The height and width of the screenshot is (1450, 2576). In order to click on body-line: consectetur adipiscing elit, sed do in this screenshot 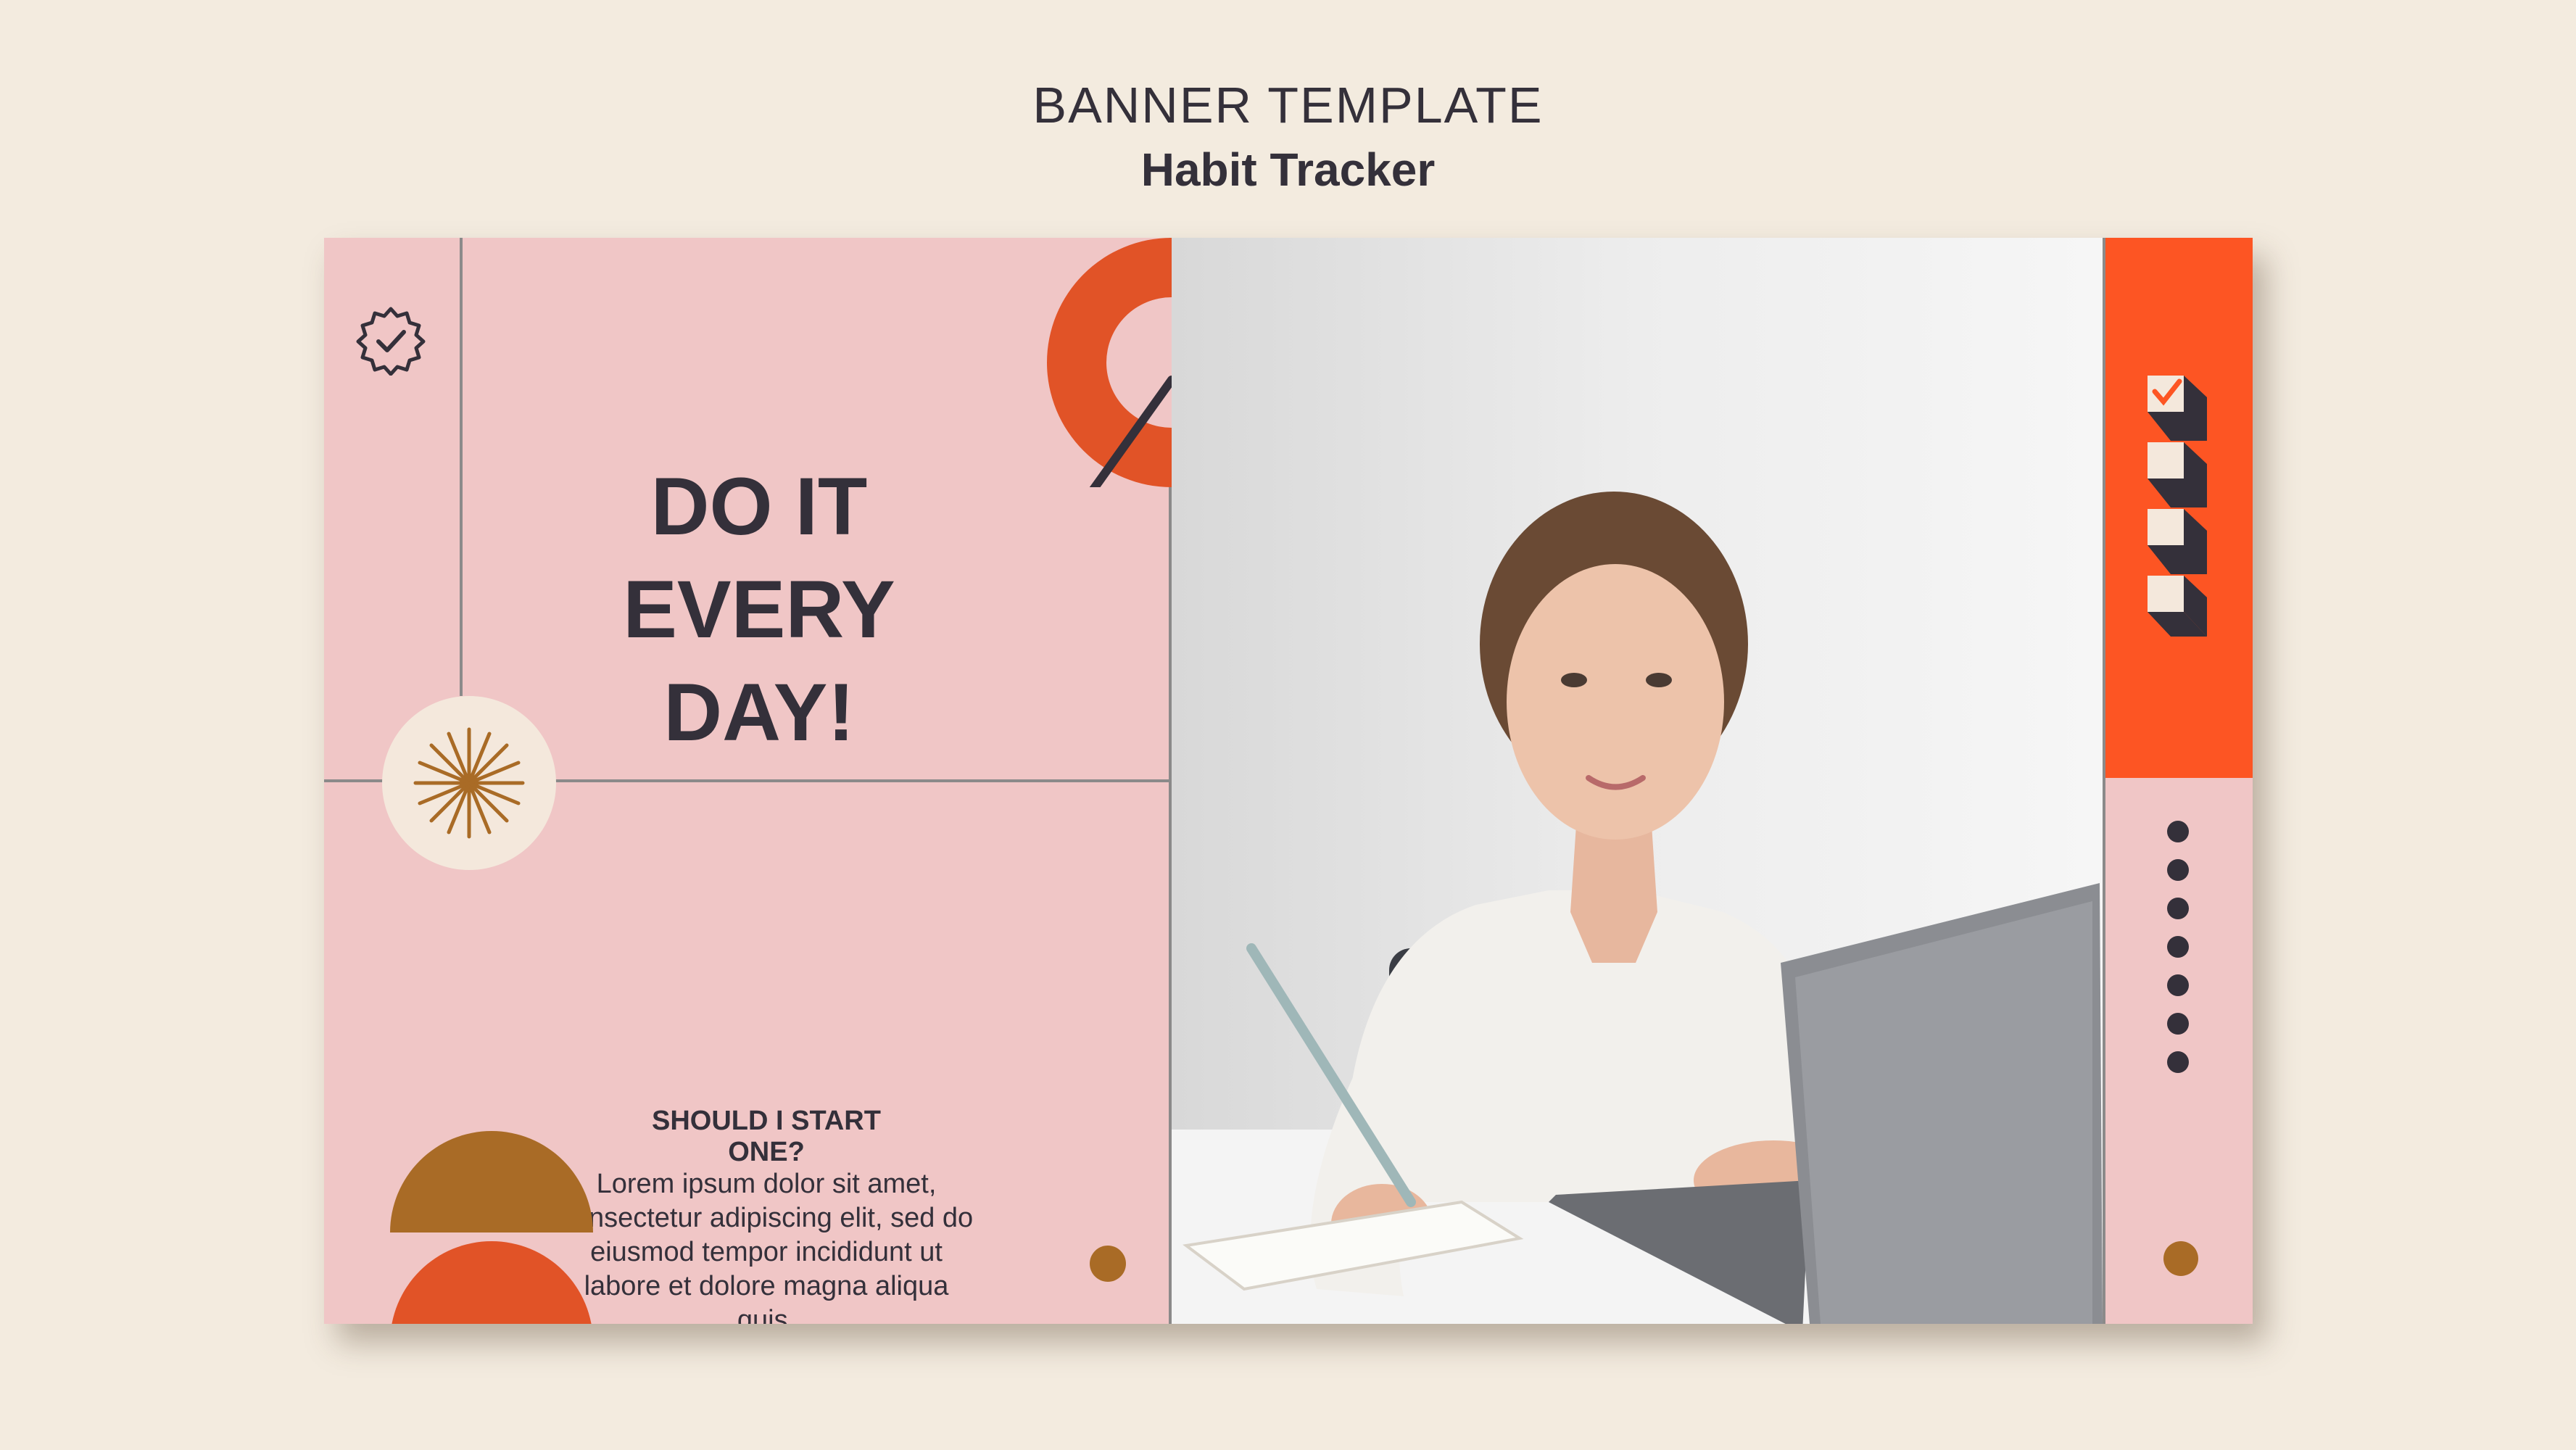, I will do `click(767, 1218)`.